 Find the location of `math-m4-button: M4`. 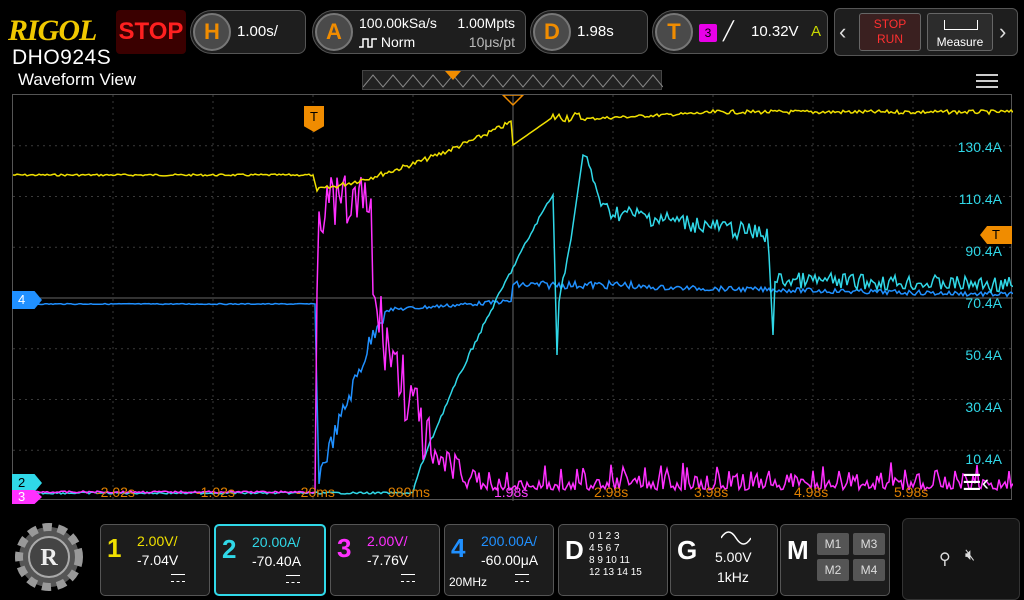

math-m4-button: M4 is located at coordinates (869, 570).